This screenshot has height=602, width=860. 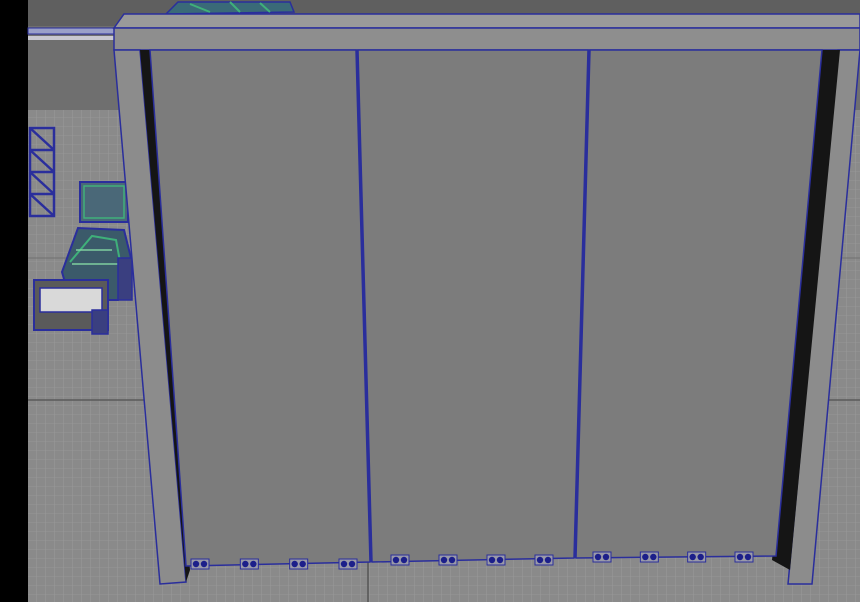 I want to click on overhead-object, so click(x=230, y=8).